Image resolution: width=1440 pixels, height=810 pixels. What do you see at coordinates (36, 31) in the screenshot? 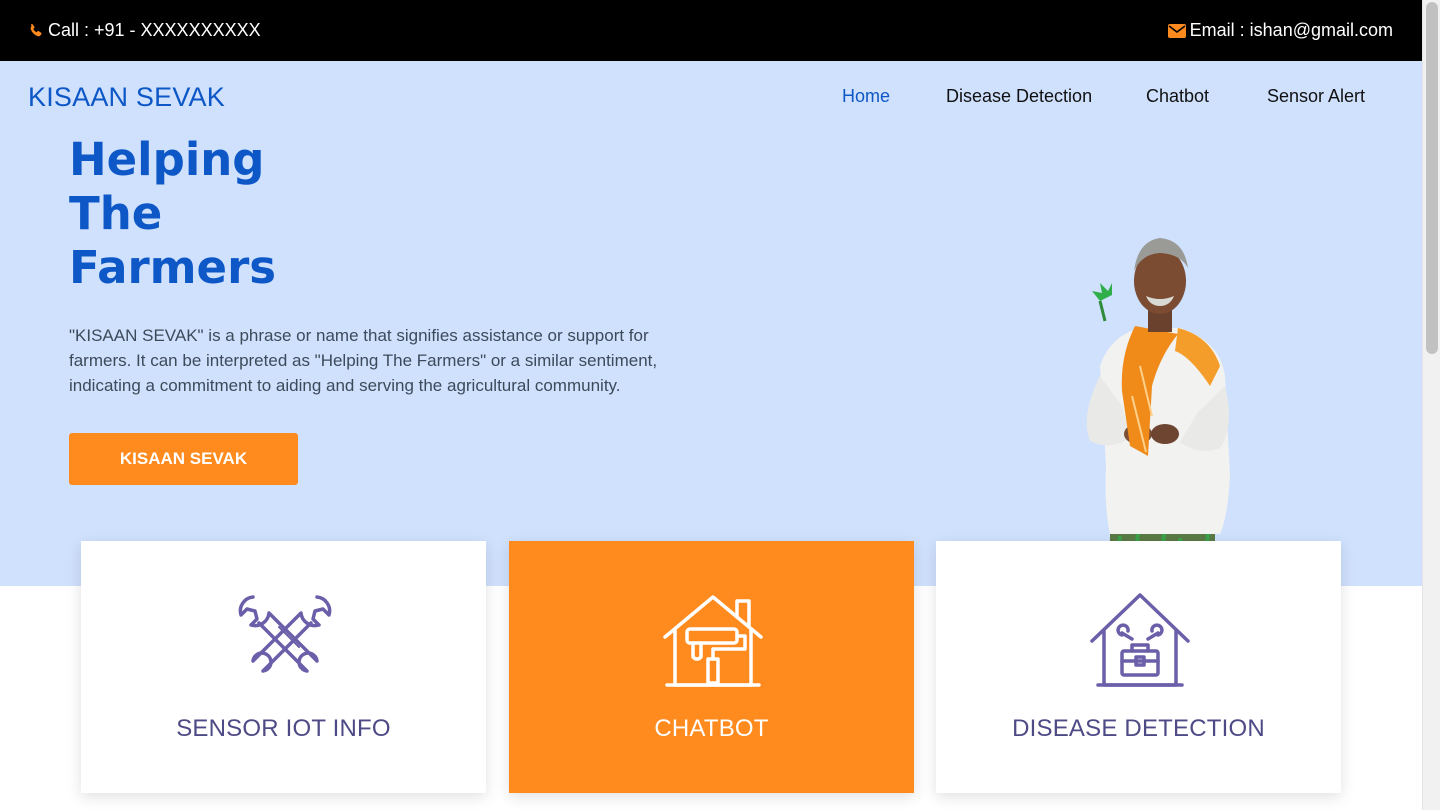
I see `phone-icon` at bounding box center [36, 31].